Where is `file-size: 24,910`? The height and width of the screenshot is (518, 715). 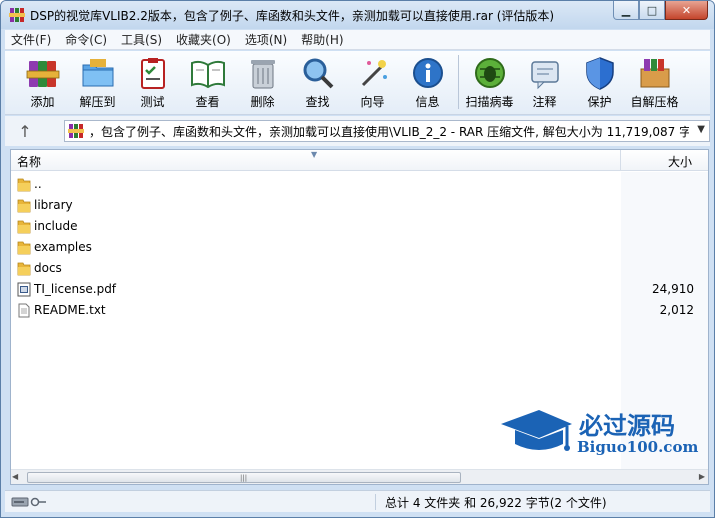
file-size: 24,910 is located at coordinates (673, 289).